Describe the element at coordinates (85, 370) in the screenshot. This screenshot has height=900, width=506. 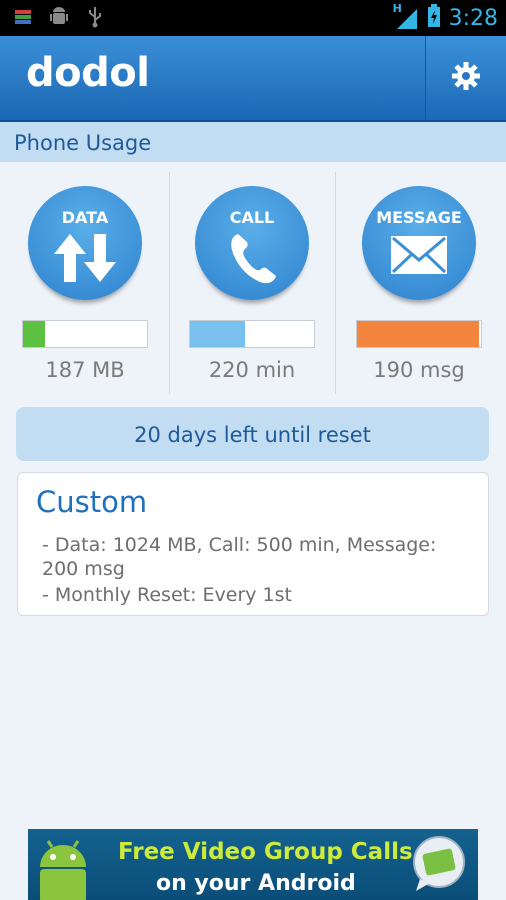
I see `data-usage-value: 187 MB` at that location.